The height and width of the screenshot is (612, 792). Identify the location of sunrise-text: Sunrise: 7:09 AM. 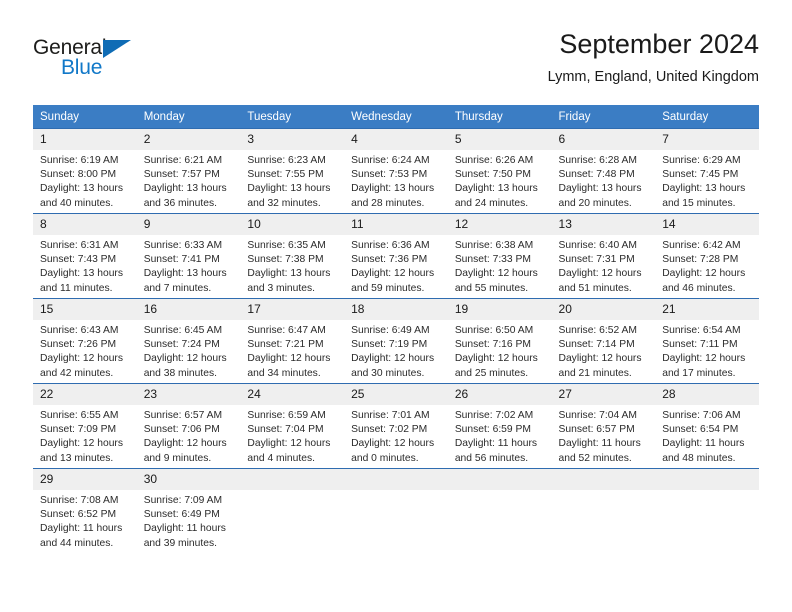
(183, 500).